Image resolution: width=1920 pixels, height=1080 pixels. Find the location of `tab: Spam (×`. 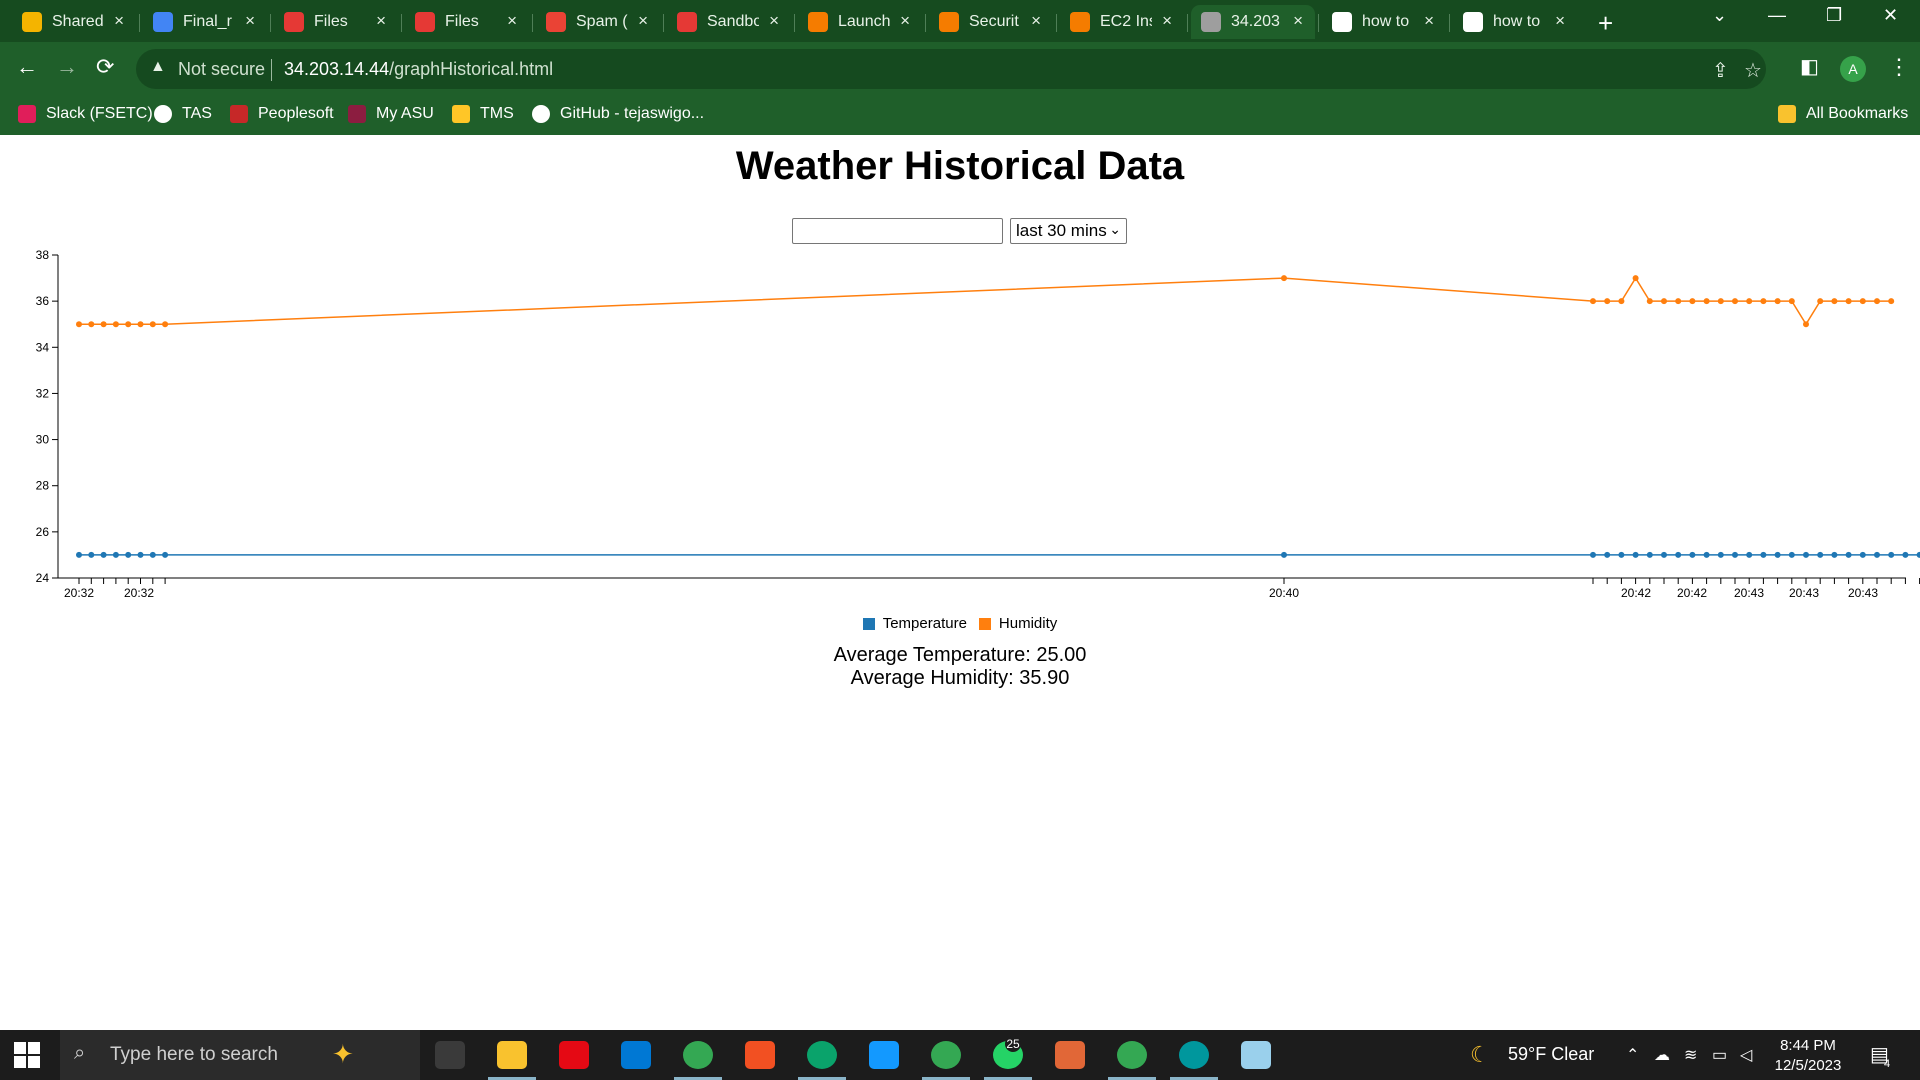

tab: Spam (× is located at coordinates (598, 22).